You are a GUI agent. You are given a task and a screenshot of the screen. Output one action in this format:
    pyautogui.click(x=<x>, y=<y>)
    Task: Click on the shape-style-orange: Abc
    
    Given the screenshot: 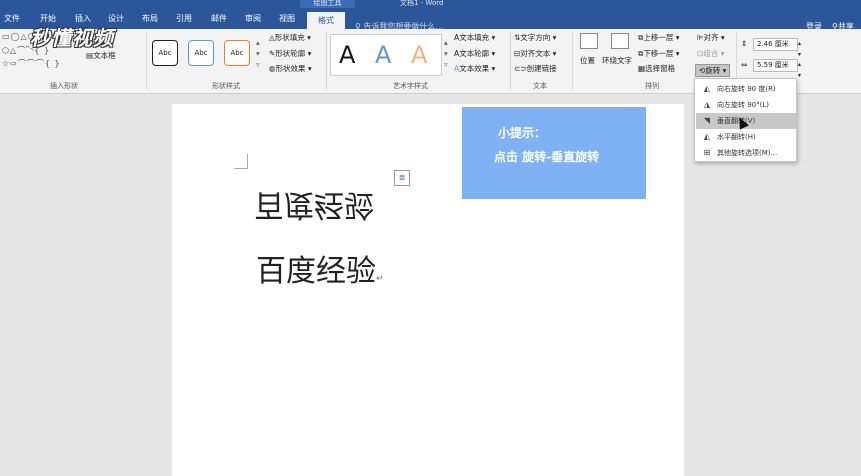 What is the action you would take?
    pyautogui.click(x=237, y=53)
    